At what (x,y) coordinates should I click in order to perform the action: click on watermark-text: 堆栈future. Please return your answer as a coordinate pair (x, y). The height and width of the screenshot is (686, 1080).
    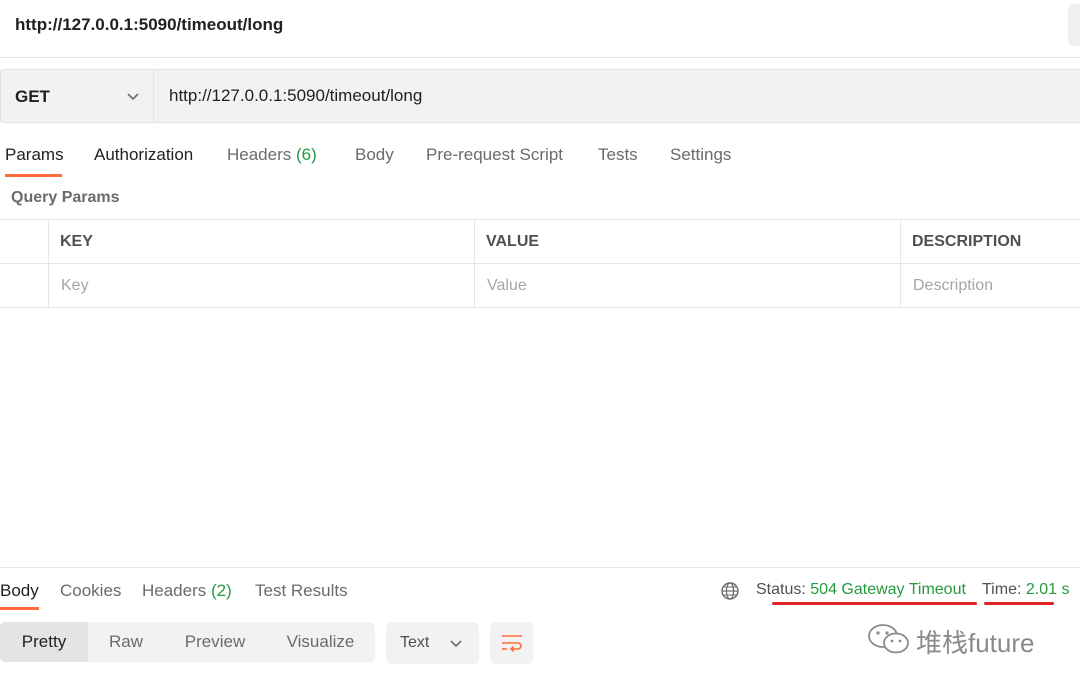
    Looking at the image, I should click on (975, 643).